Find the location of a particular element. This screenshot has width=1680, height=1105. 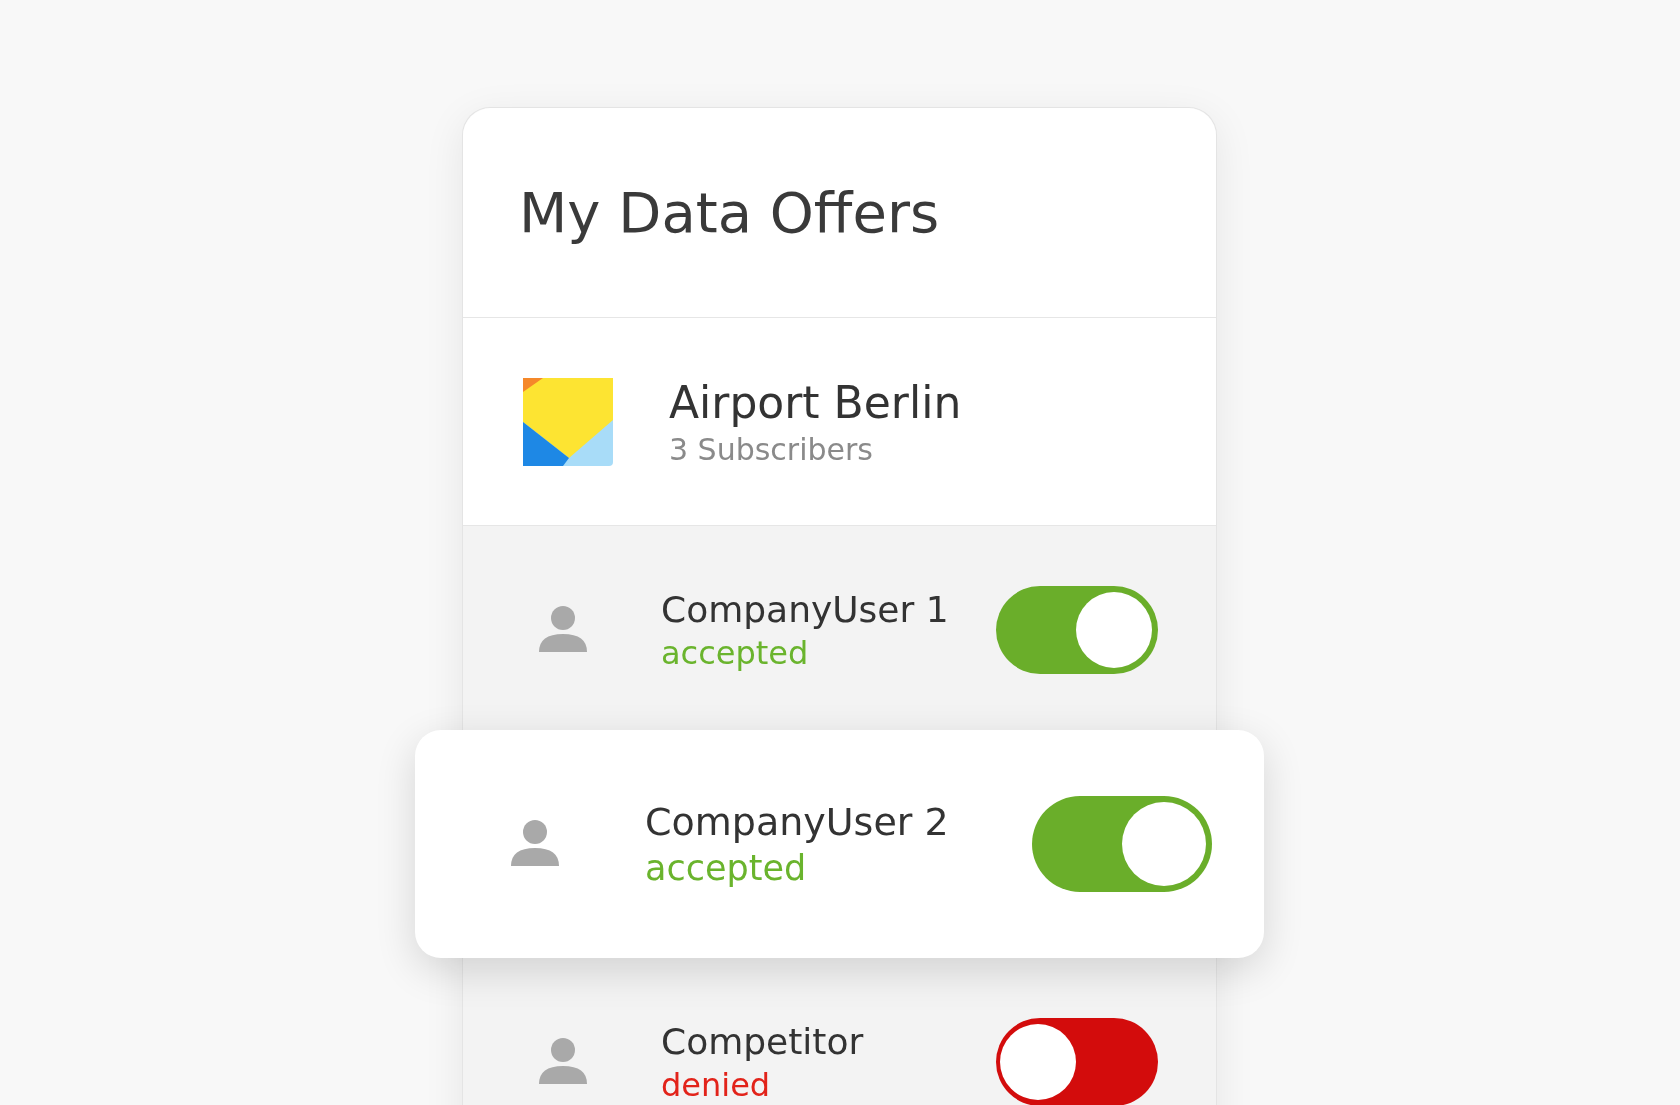

card-title: My Data Offers is located at coordinates (729, 212).